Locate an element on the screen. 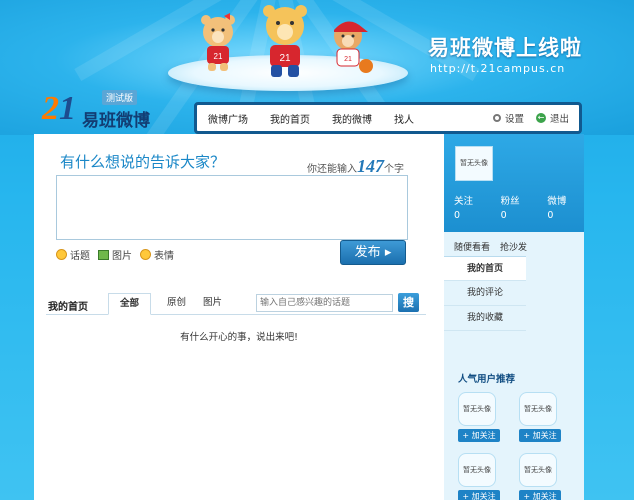  tab-all: 全部 is located at coordinates (130, 304).